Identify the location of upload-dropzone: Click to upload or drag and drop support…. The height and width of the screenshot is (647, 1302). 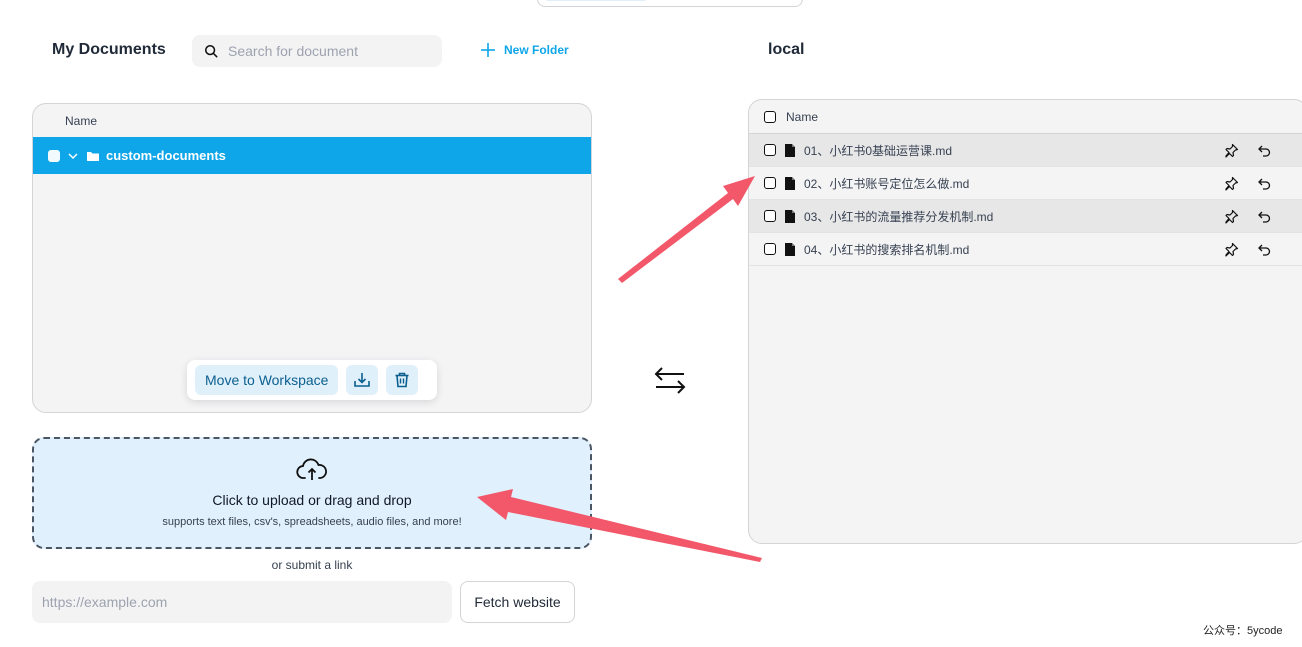
(312, 493).